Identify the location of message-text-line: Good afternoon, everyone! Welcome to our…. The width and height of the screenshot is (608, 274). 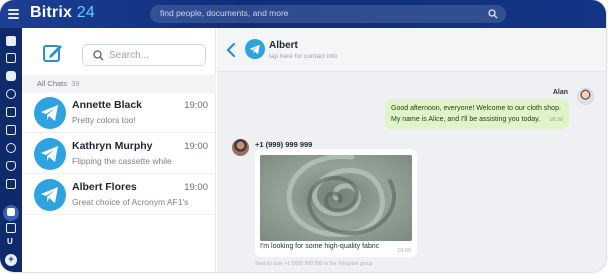
(476, 108).